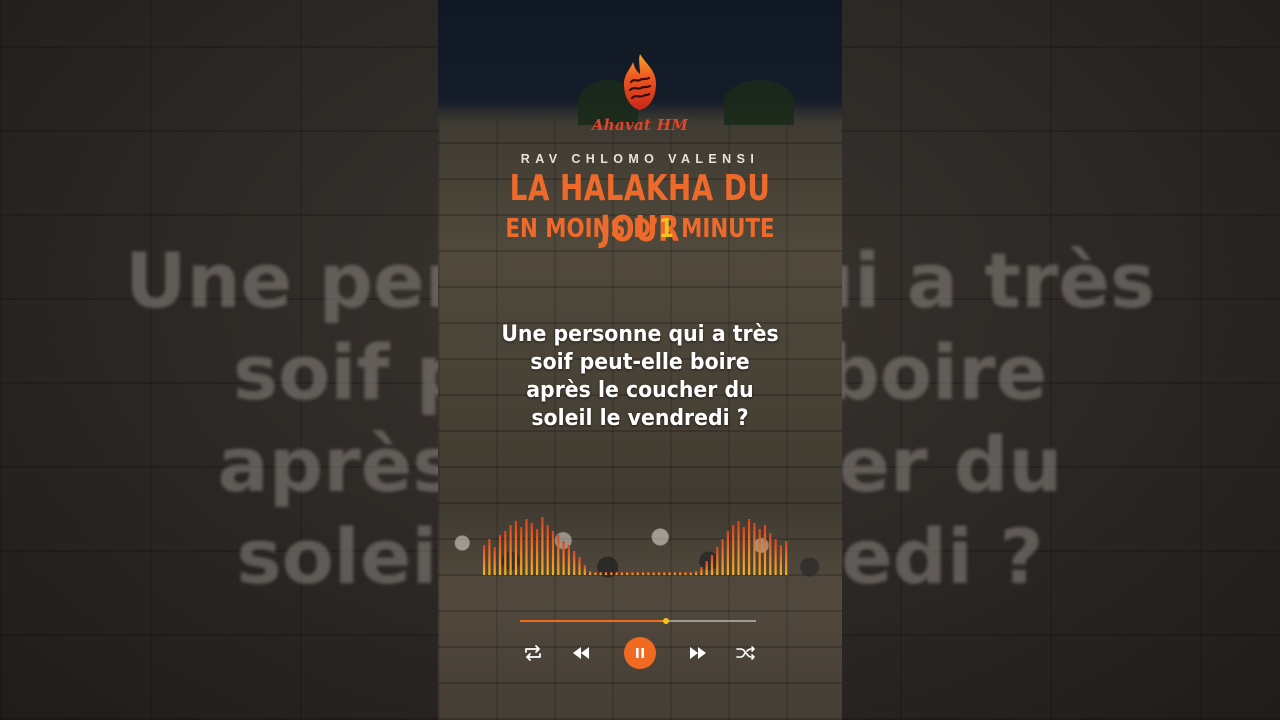  What do you see at coordinates (640, 159) in the screenshot?
I see `author-name: RAV CHLOMO VALENSI` at bounding box center [640, 159].